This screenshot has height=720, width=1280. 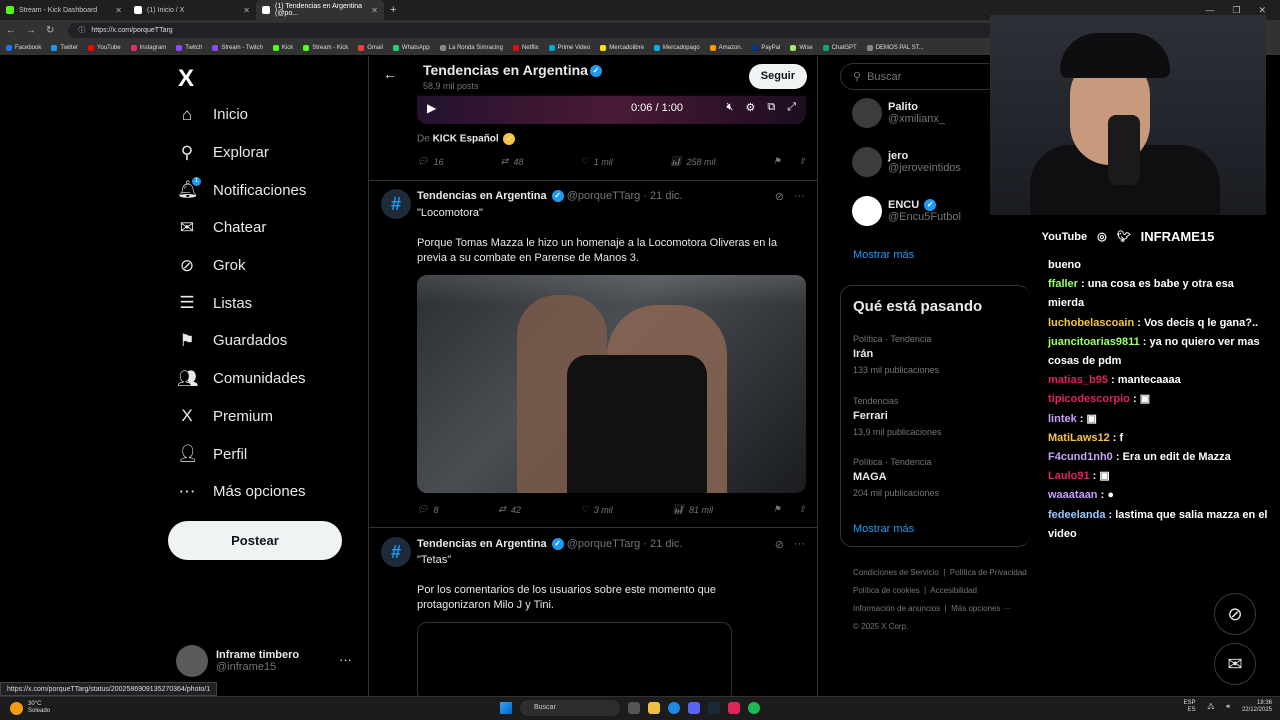 What do you see at coordinates (1091, 323) in the screenshot?
I see `chat-username: luchobelascoain` at bounding box center [1091, 323].